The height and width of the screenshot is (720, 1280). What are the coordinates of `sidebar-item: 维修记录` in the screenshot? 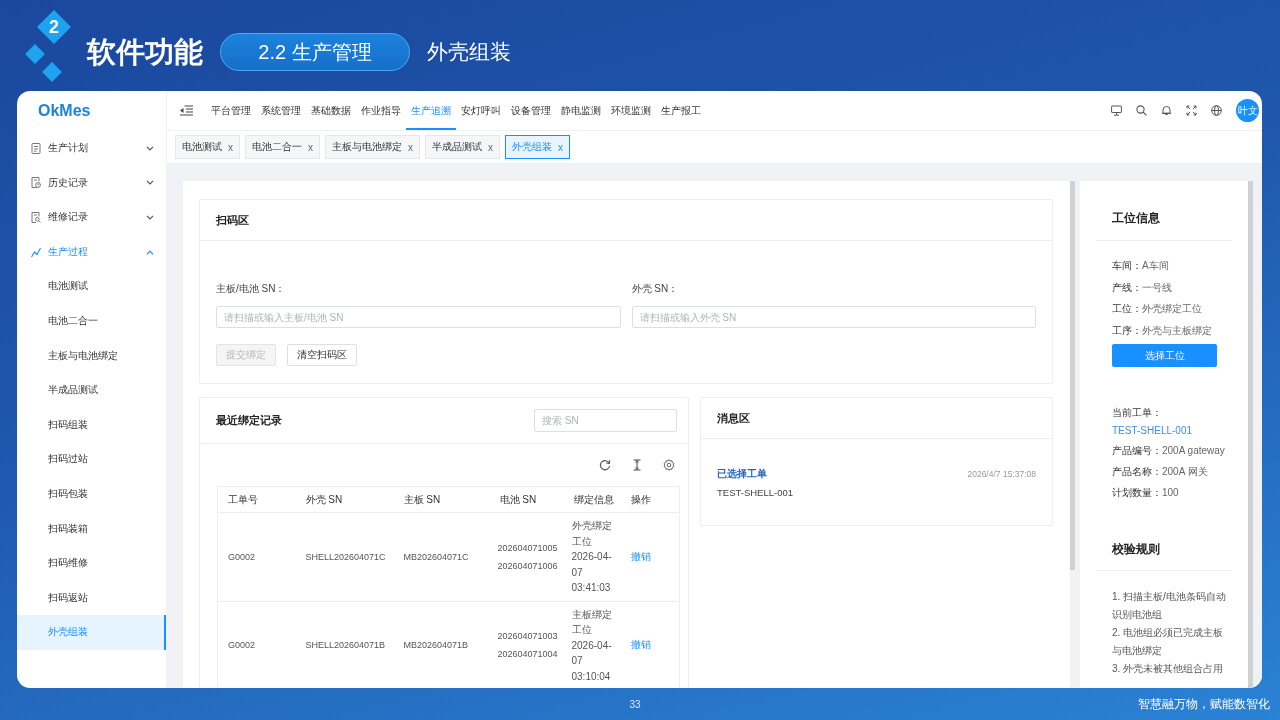 It's located at (91, 217).